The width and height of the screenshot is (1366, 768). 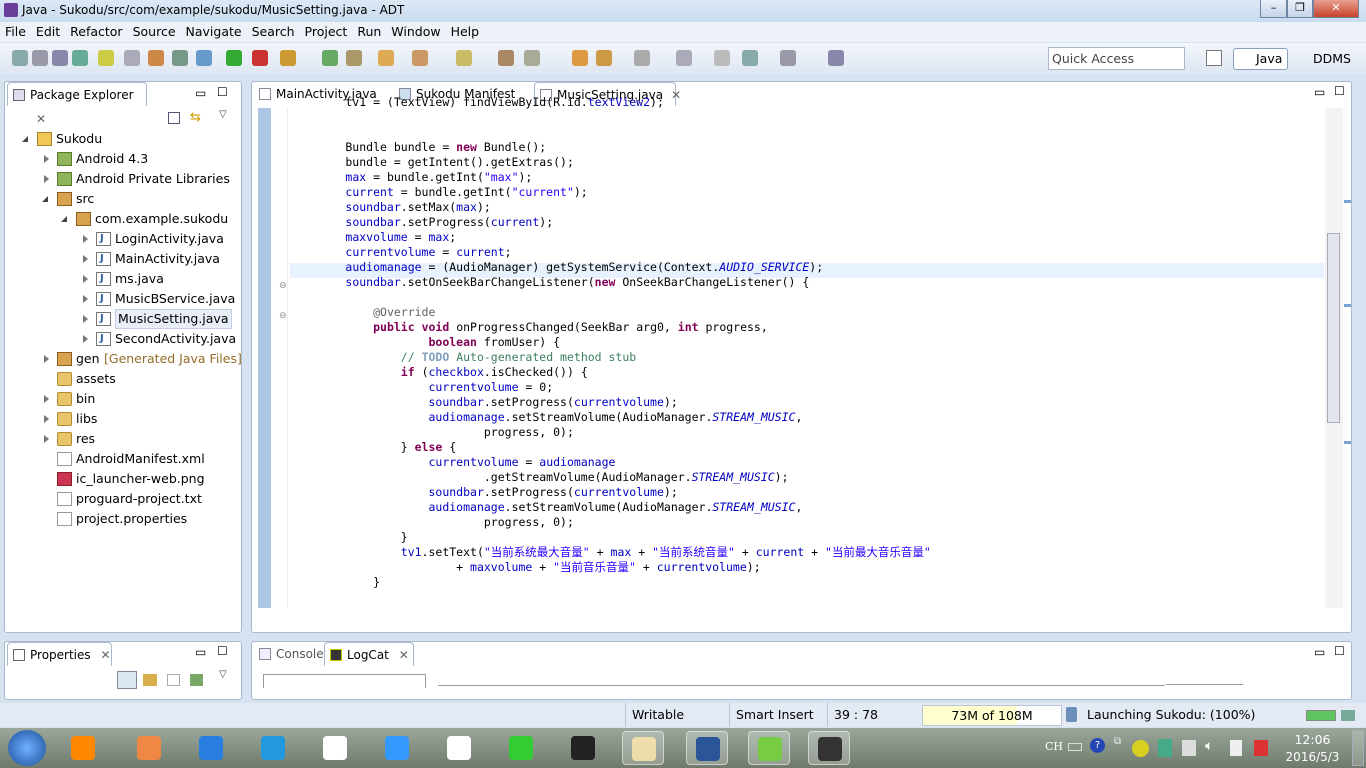 I want to click on menu-project: Project, so click(x=326, y=32).